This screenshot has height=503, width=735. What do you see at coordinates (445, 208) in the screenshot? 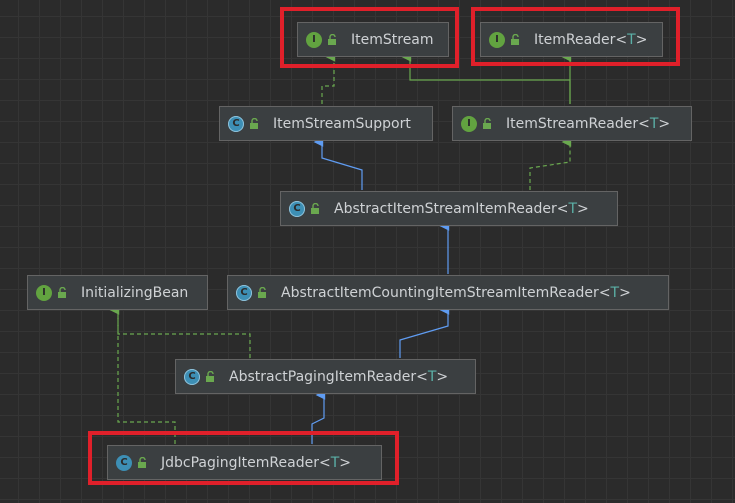
I see `node-label: AbstractItemStreamItemReader` at bounding box center [445, 208].